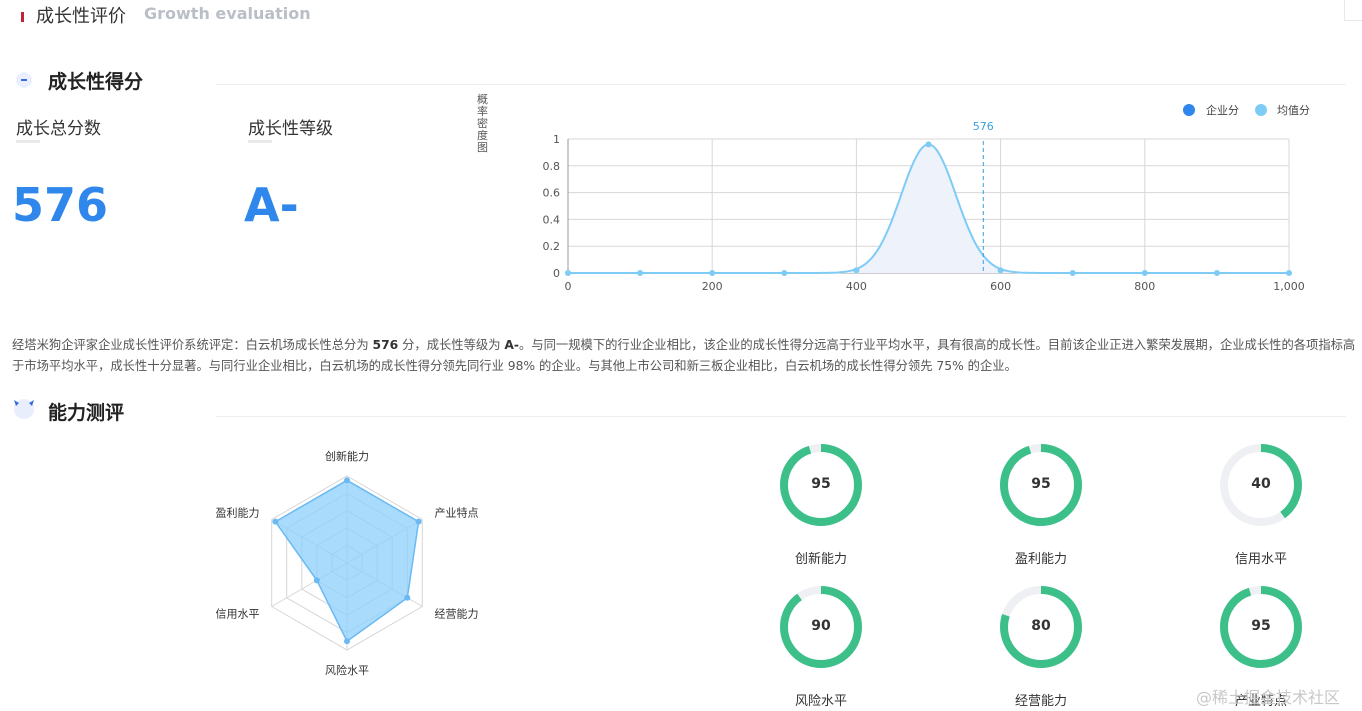 This screenshot has width=1362, height=711. What do you see at coordinates (1040, 559) in the screenshot?
I see `donut-label: 盈利能力` at bounding box center [1040, 559].